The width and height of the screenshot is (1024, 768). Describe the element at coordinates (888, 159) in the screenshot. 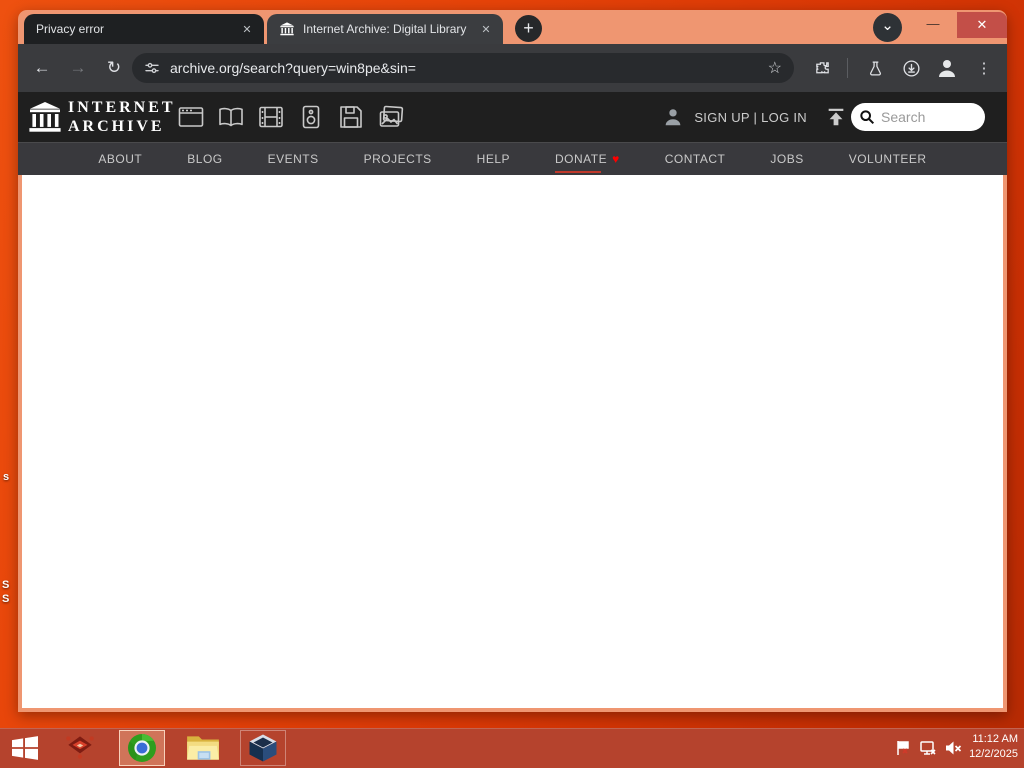

I see `nav-volunteer: VOLUNTEER` at that location.